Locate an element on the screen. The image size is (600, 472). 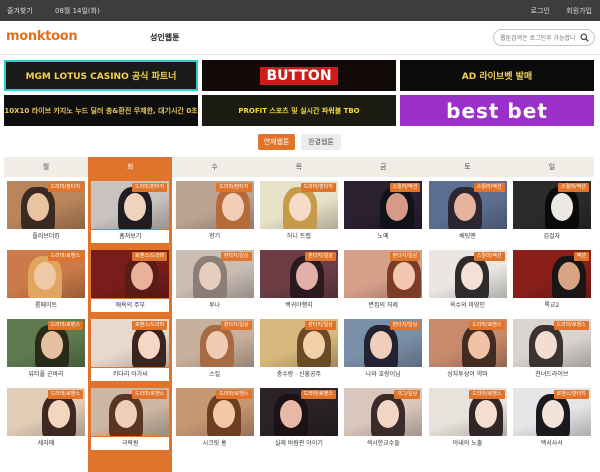
webtoon-title: 변집의 처제 is located at coordinates (383, 305).